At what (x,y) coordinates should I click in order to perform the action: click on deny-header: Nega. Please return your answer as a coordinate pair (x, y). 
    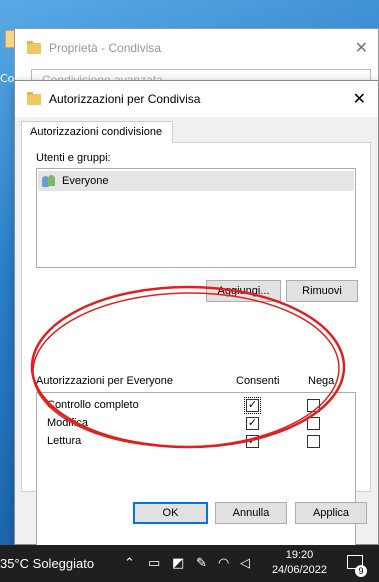
    Looking at the image, I should click on (321, 381).